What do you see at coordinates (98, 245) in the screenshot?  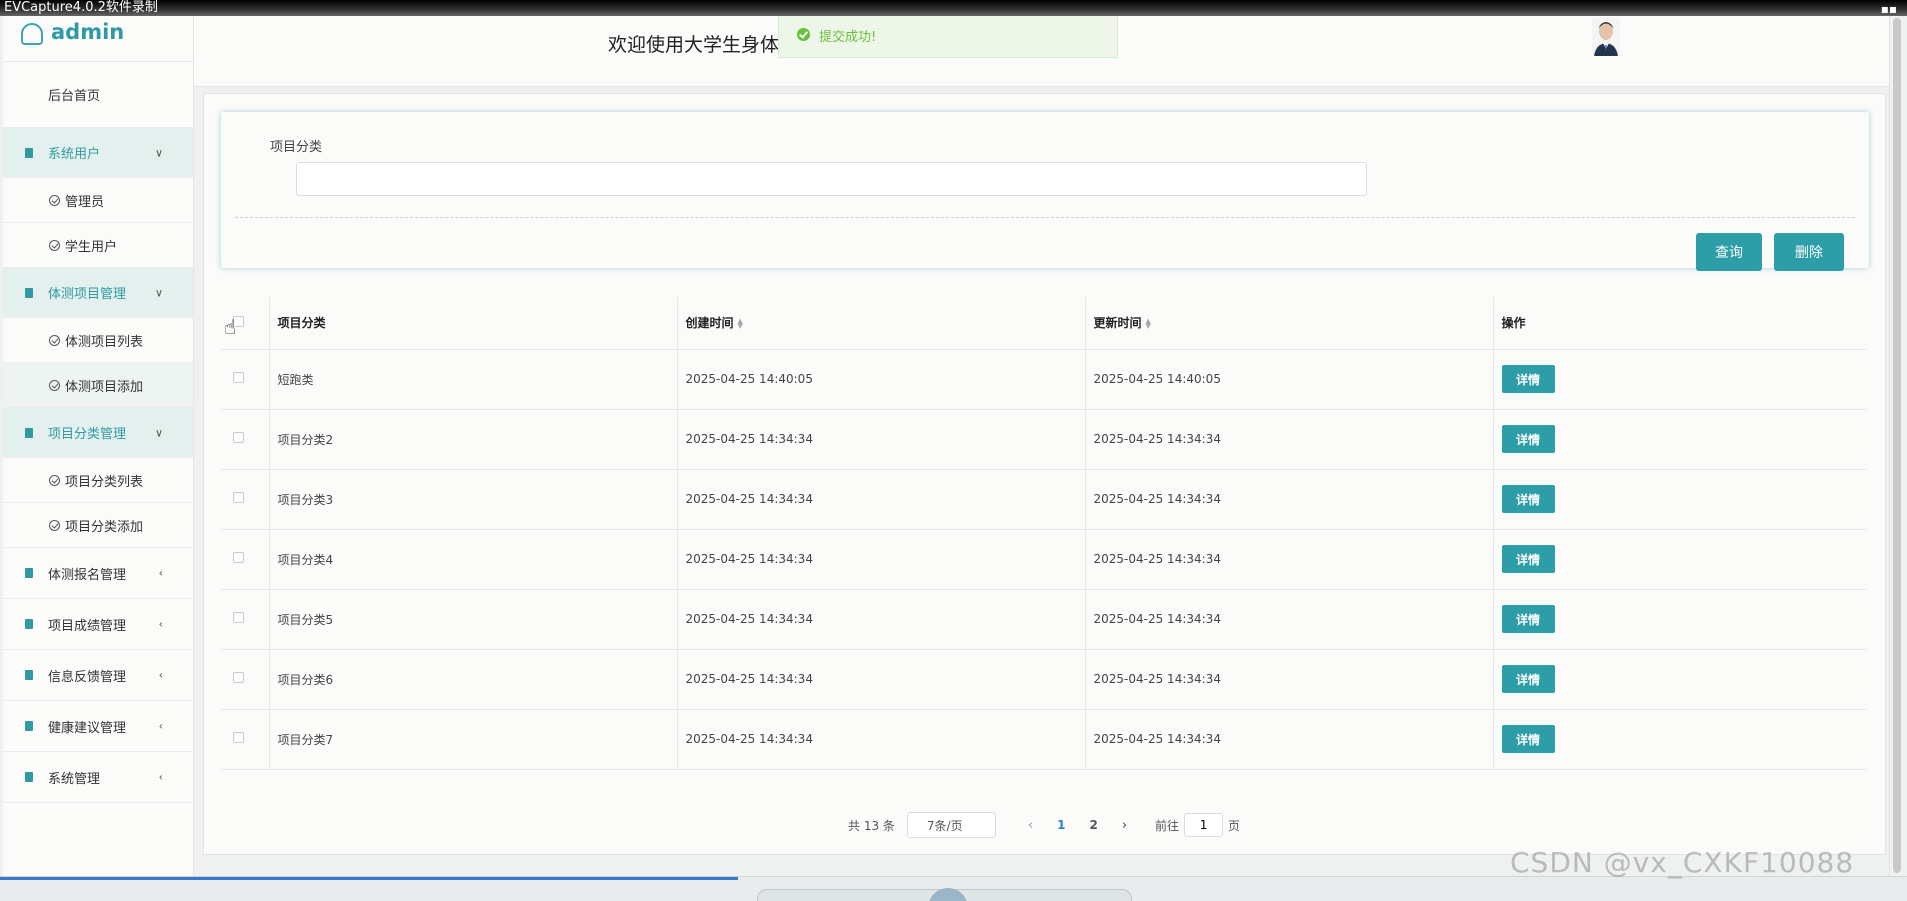 I see `sidebar-item-students: 学生用户` at bounding box center [98, 245].